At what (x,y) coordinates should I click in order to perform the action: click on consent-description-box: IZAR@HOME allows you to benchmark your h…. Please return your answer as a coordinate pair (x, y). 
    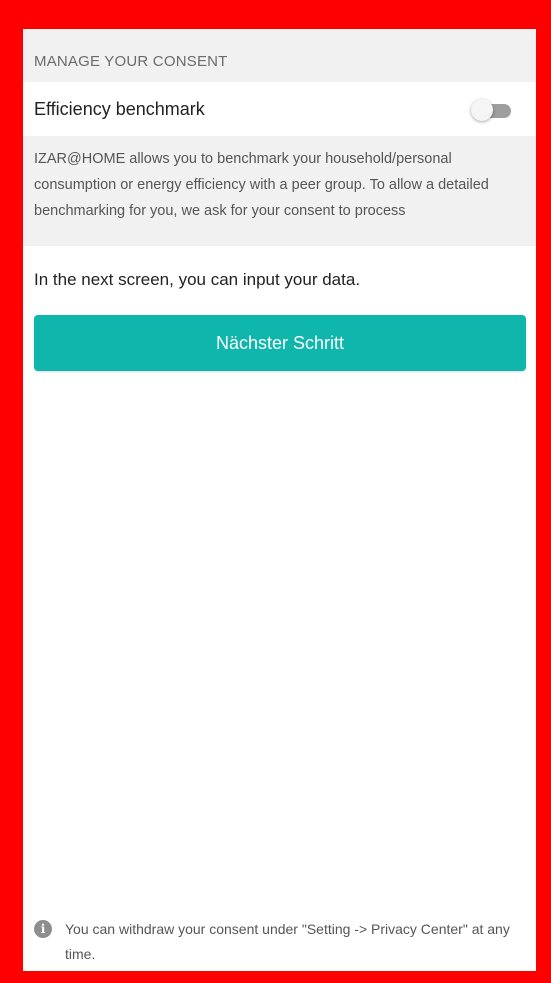
    Looking at the image, I should click on (279, 191).